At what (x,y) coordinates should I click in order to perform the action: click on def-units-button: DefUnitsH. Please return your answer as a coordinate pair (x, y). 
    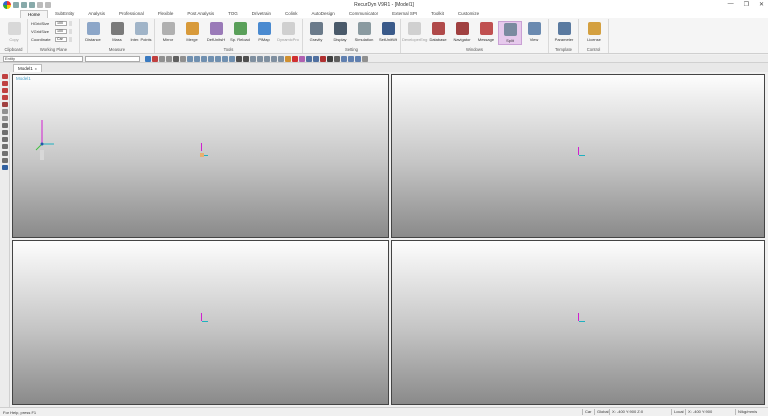
    Looking at the image, I should click on (216, 33).